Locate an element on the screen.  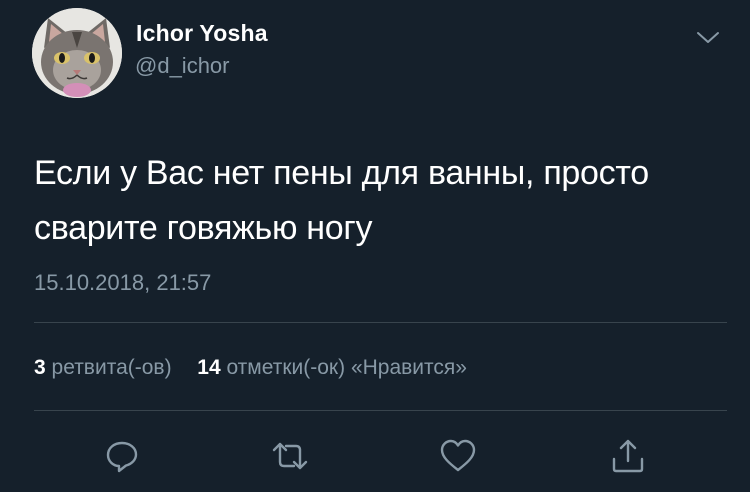
likes-count: 14 is located at coordinates (209, 367).